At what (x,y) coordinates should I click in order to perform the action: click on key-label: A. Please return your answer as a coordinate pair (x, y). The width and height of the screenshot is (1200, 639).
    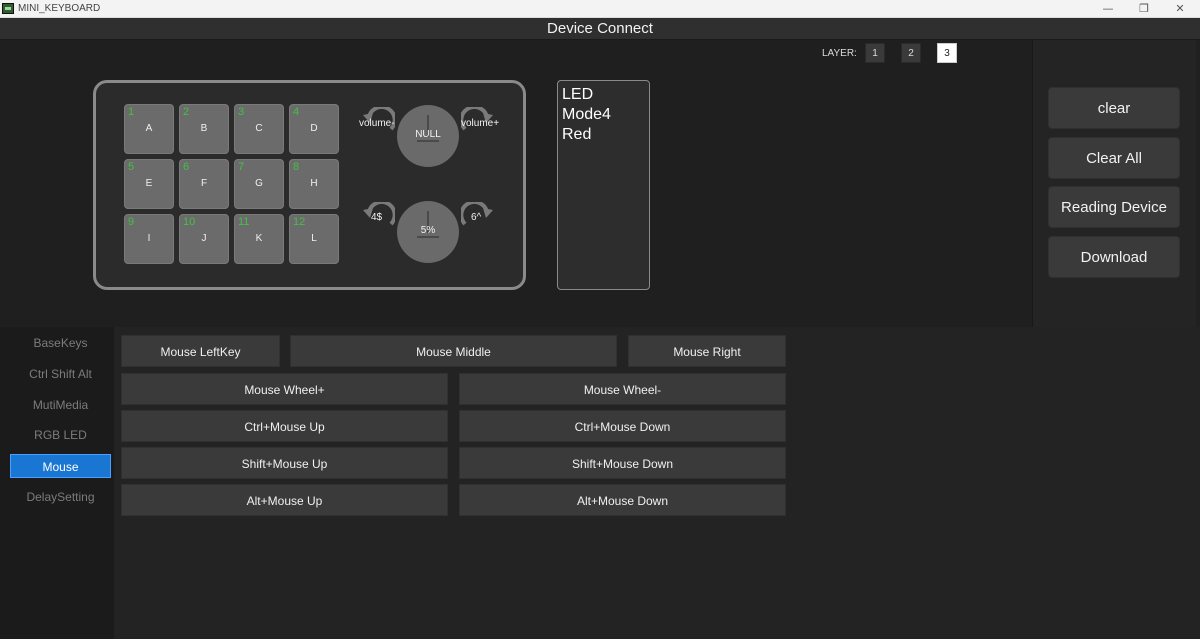
    Looking at the image, I should click on (149, 128).